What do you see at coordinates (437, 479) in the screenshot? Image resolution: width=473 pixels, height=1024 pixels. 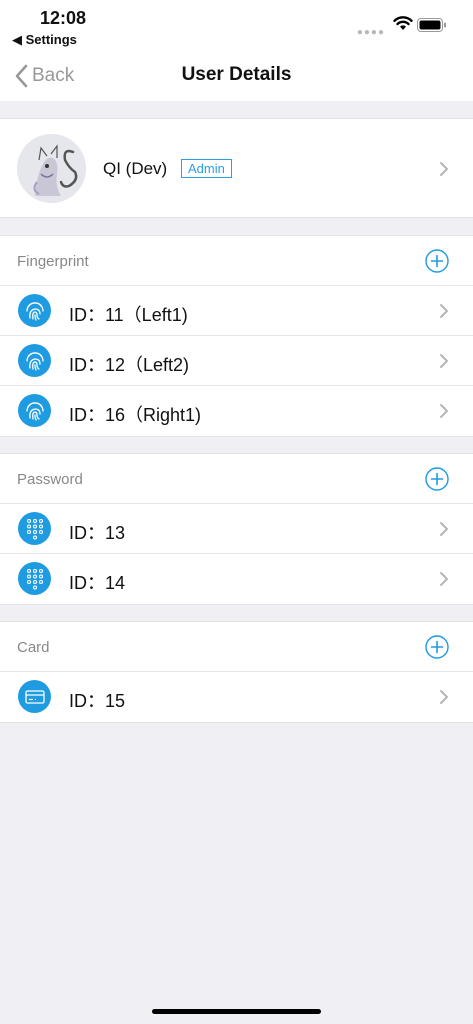 I see `add-password-button` at bounding box center [437, 479].